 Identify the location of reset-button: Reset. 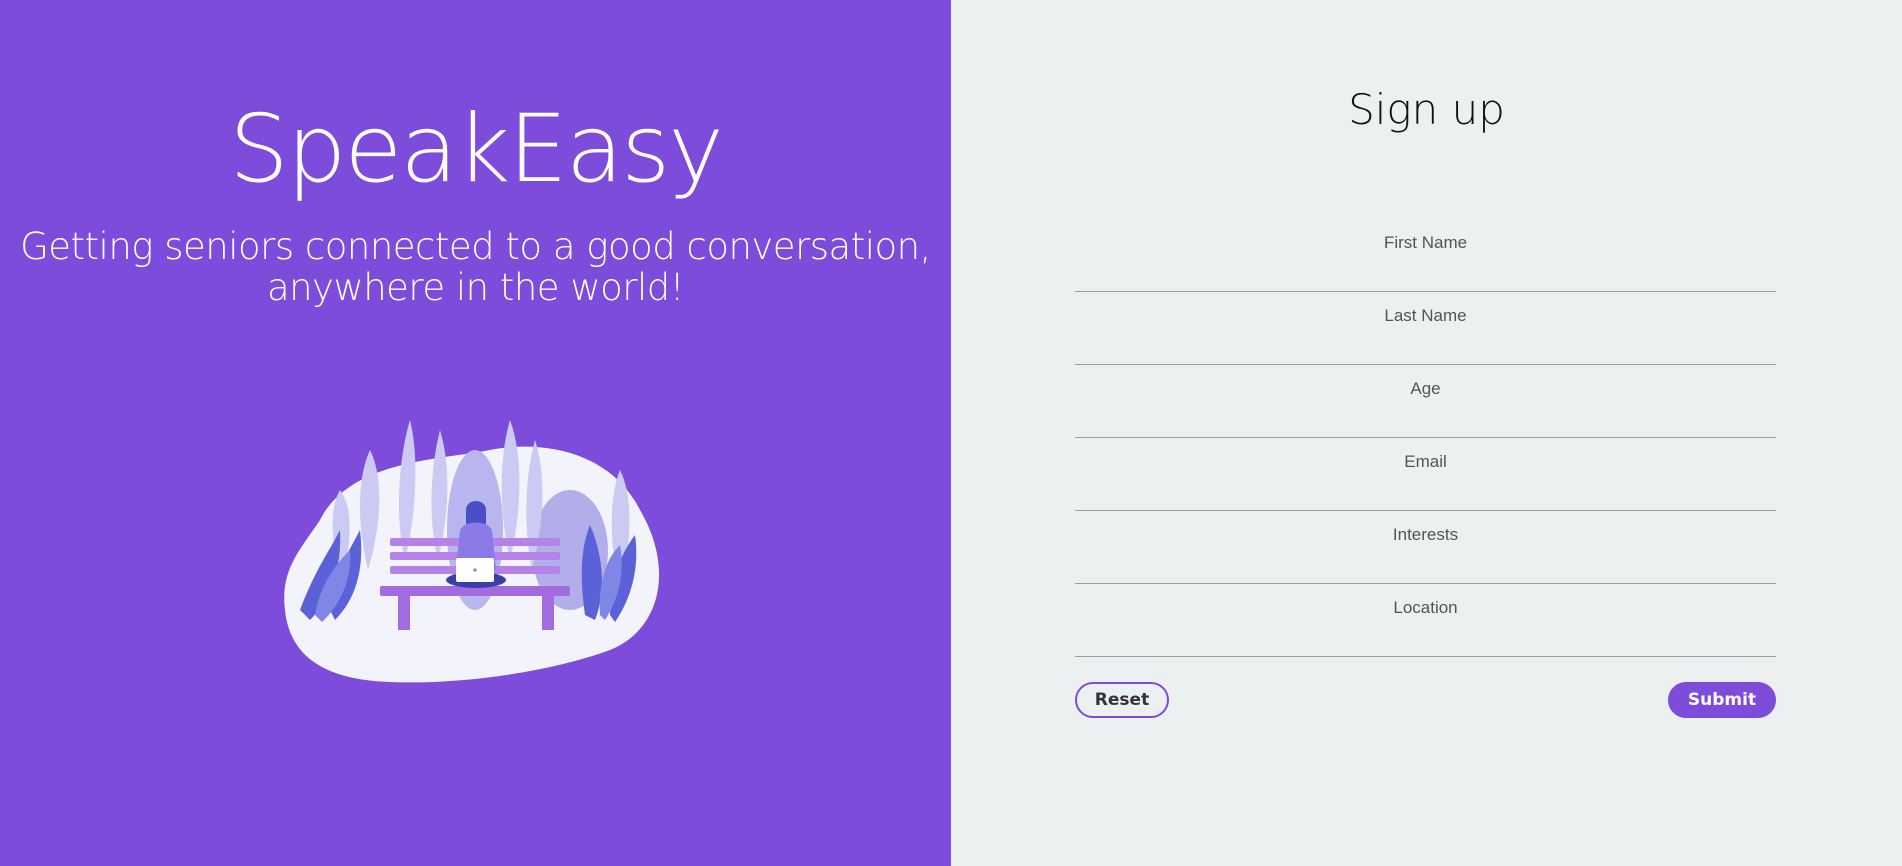
(1122, 700).